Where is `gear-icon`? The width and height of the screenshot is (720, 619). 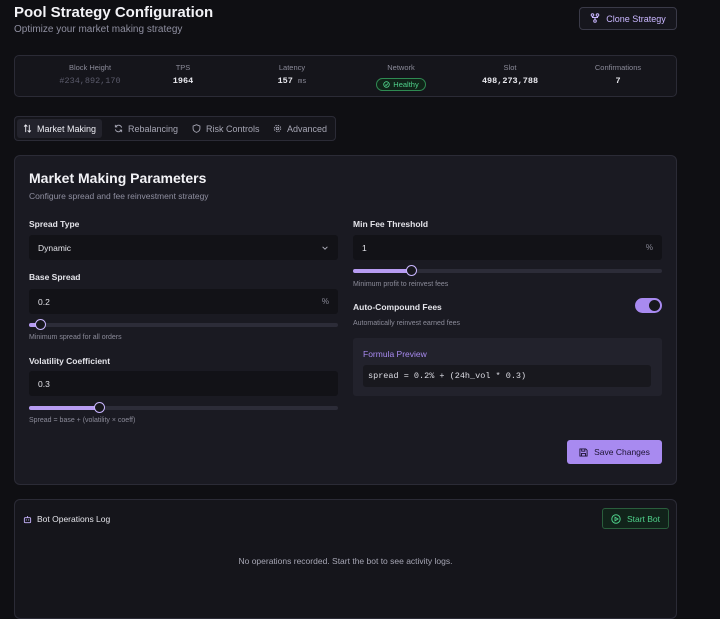 gear-icon is located at coordinates (277, 128).